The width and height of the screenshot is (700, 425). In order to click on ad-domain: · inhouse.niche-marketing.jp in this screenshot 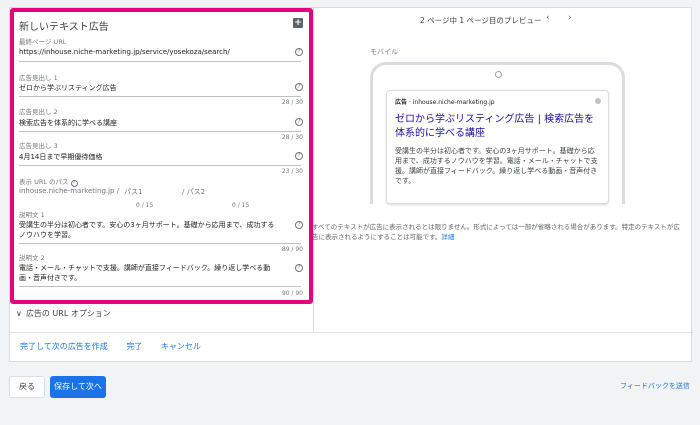, I will do `click(451, 102)`.